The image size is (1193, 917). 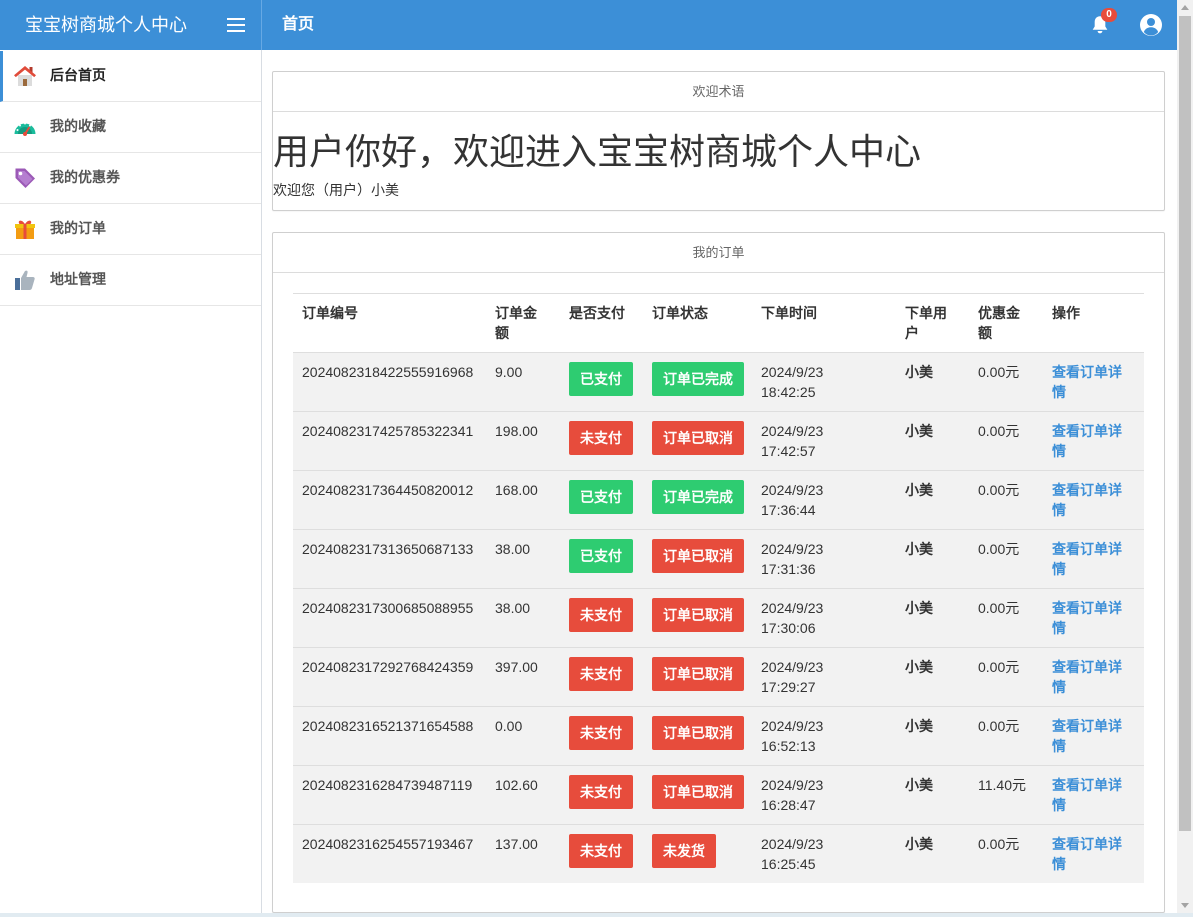 I want to click on order-time-cell: 2024/9/23 17:31:36, so click(x=824, y=559).